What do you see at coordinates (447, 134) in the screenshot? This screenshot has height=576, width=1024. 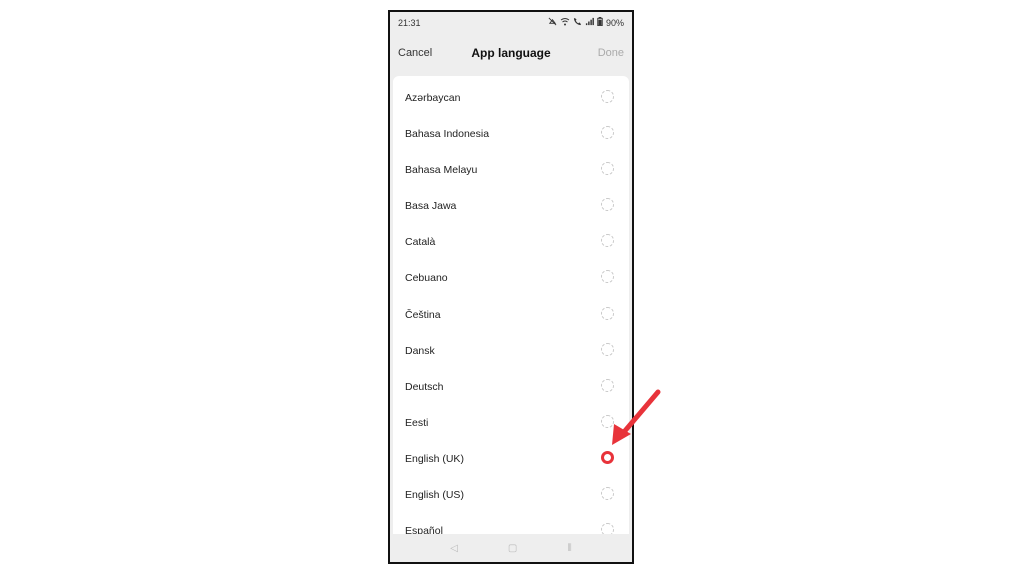 I see `language-label: Bahasa Indonesia` at bounding box center [447, 134].